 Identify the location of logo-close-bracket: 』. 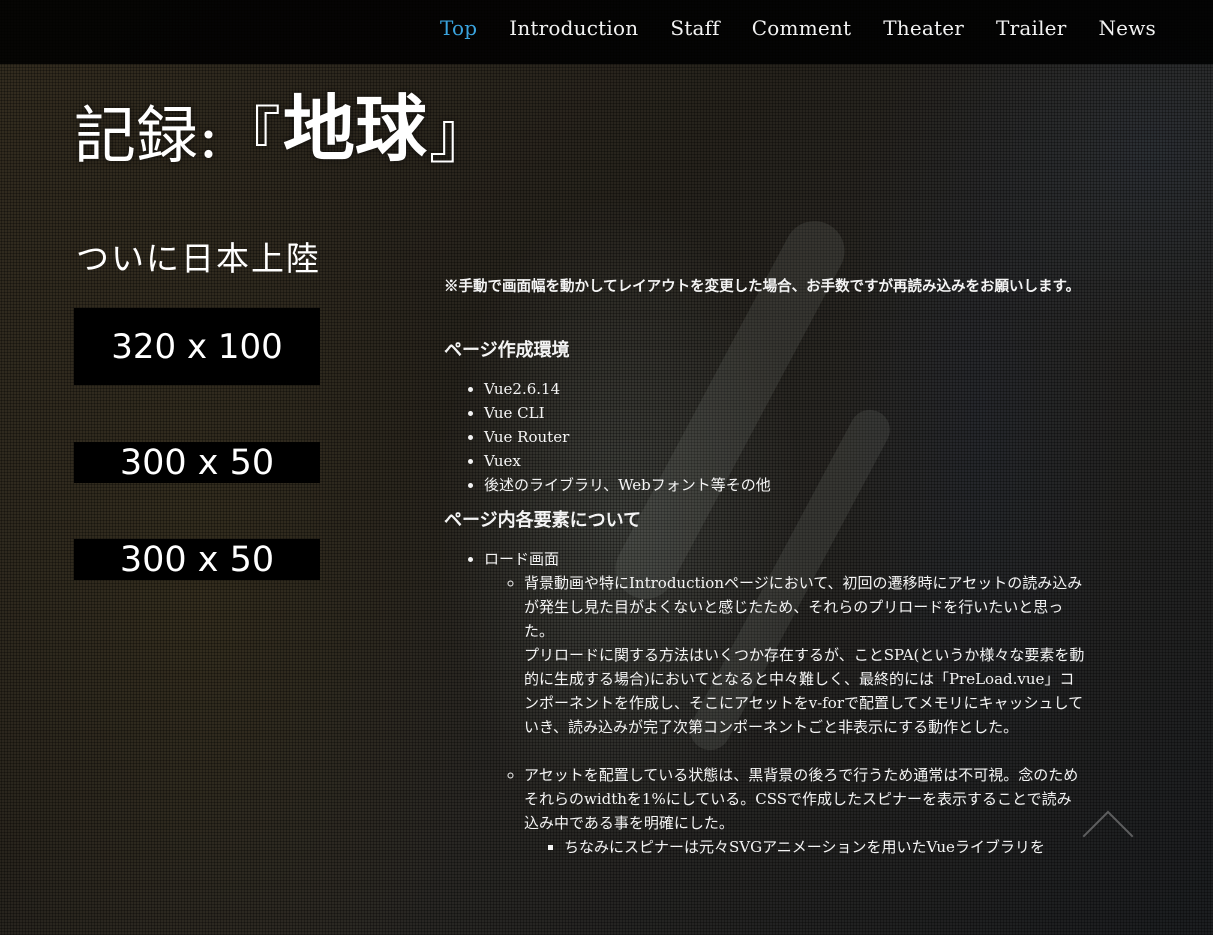
(459, 135).